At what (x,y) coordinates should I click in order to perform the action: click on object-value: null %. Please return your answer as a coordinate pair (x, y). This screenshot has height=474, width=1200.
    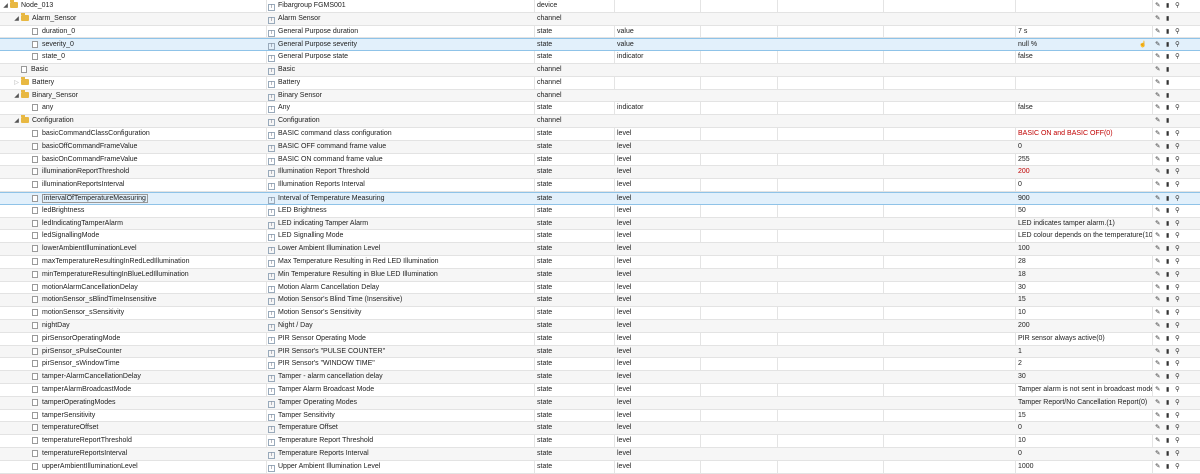
    Looking at the image, I should click on (1085, 45).